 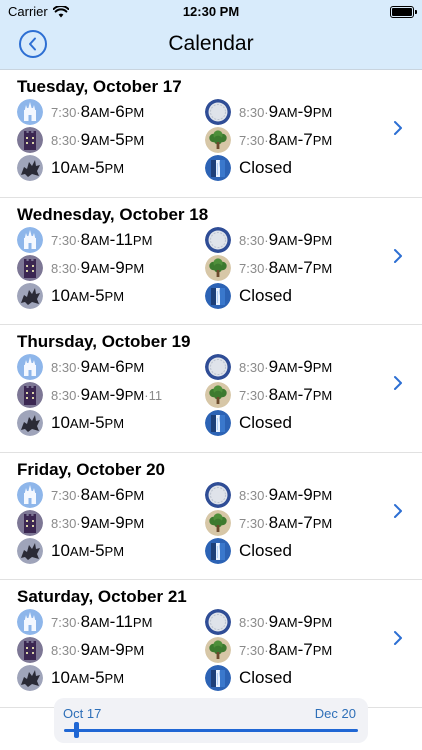 I want to click on nav-bar: Calendar, so click(x=211, y=47).